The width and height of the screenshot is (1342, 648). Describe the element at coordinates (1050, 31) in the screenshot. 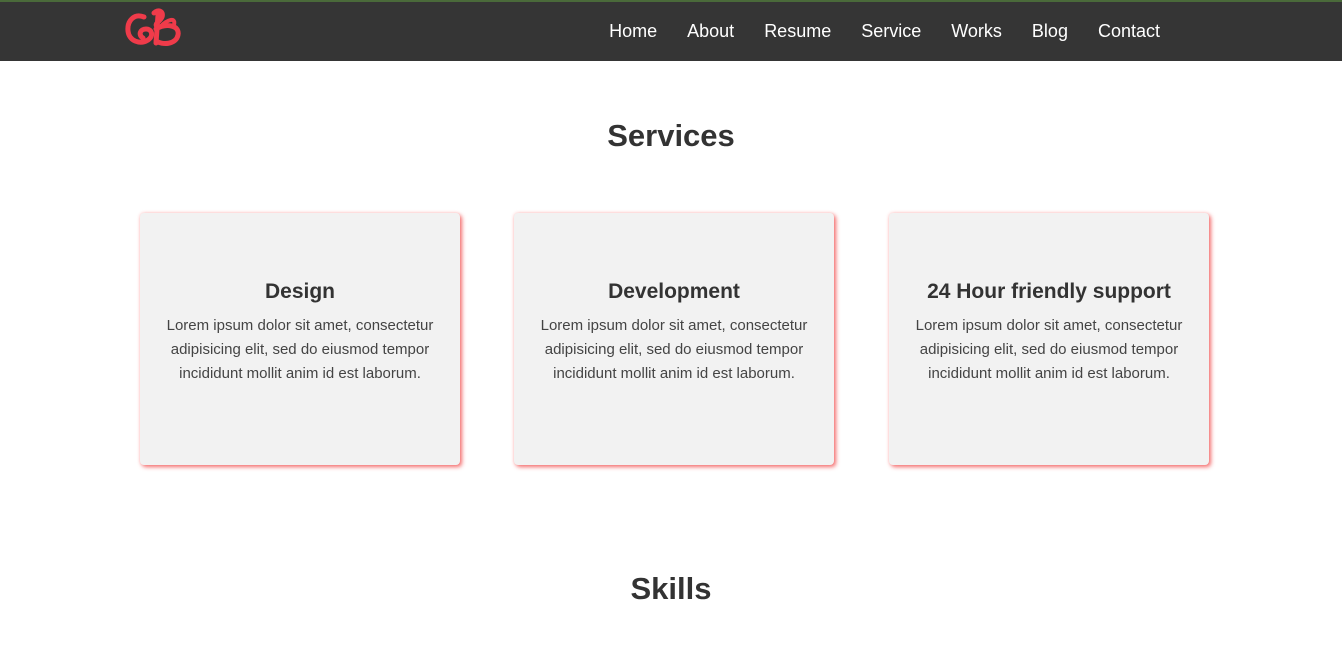

I see `nav-link-blog: Blog` at that location.